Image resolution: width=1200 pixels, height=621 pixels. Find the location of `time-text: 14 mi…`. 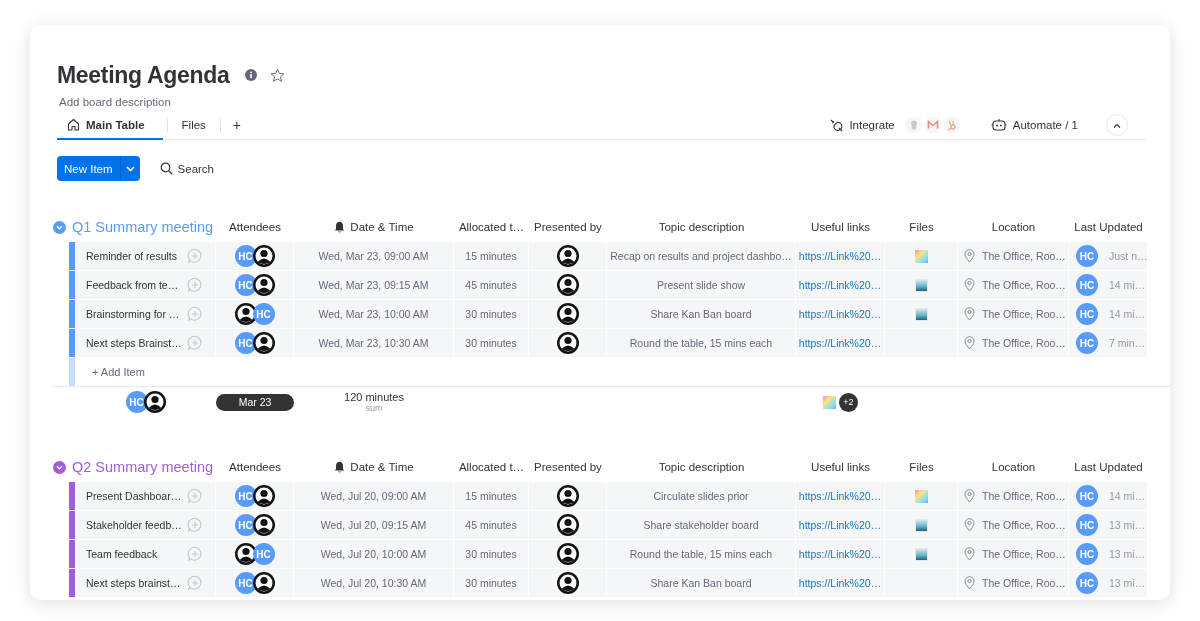

time-text: 14 mi… is located at coordinates (1127, 285).